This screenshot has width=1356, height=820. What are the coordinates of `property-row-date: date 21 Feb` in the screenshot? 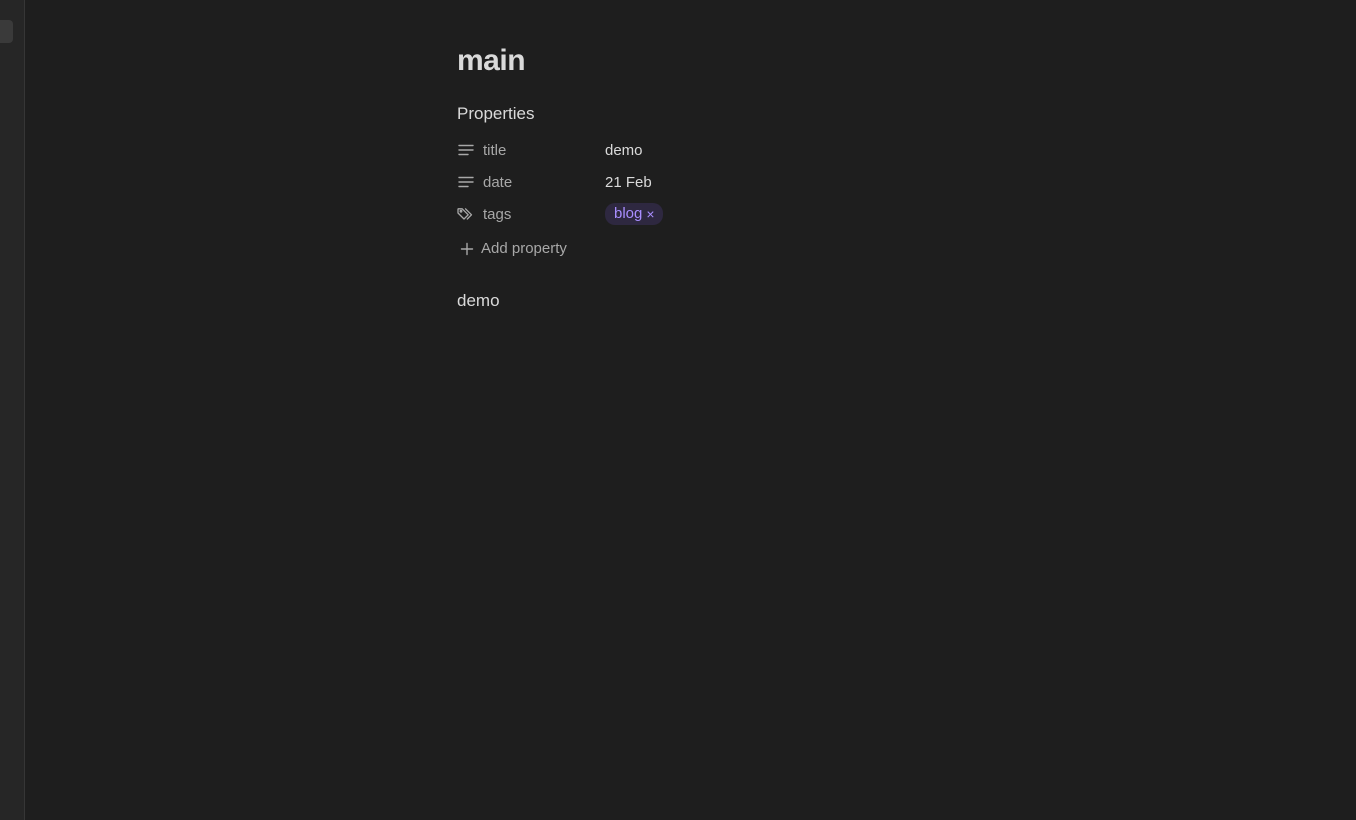 It's located at (657, 182).